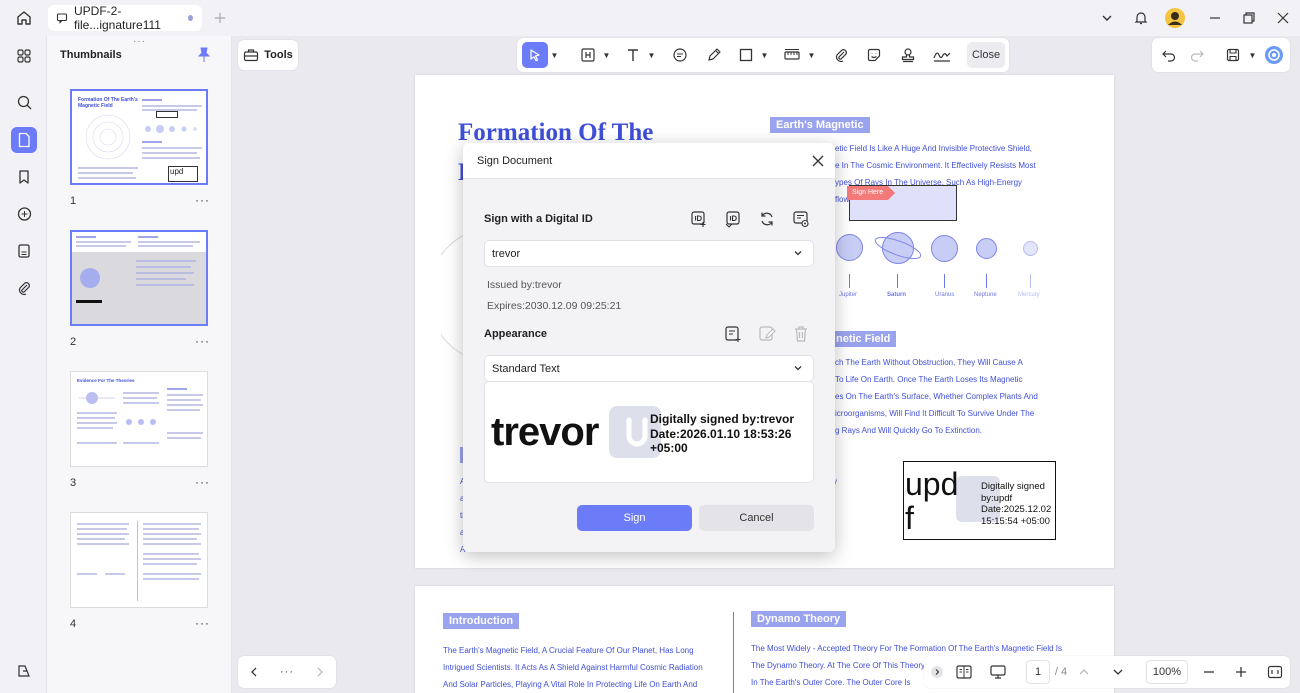 The image size is (1300, 693). I want to click on new-tab-icon, so click(220, 18).